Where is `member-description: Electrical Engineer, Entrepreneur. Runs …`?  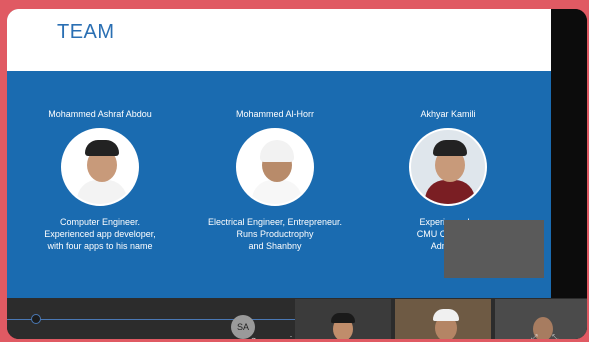 member-description: Electrical Engineer, Entrepreneur. Runs … is located at coordinates (275, 234).